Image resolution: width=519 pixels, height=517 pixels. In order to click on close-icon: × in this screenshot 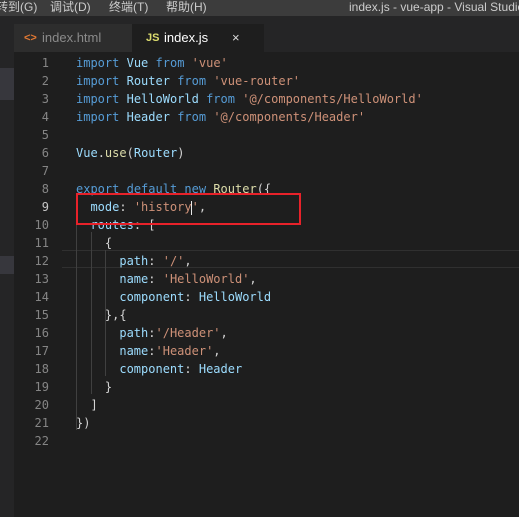, I will do `click(236, 38)`.